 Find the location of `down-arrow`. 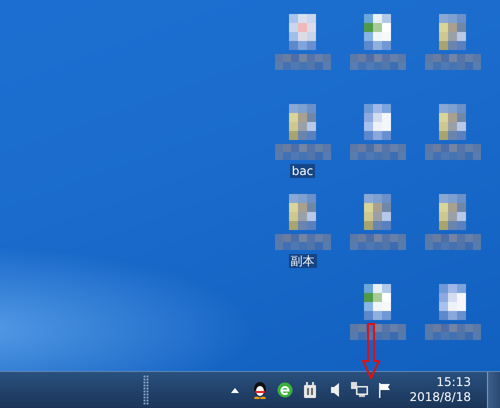

down-arrow is located at coordinates (371, 351).